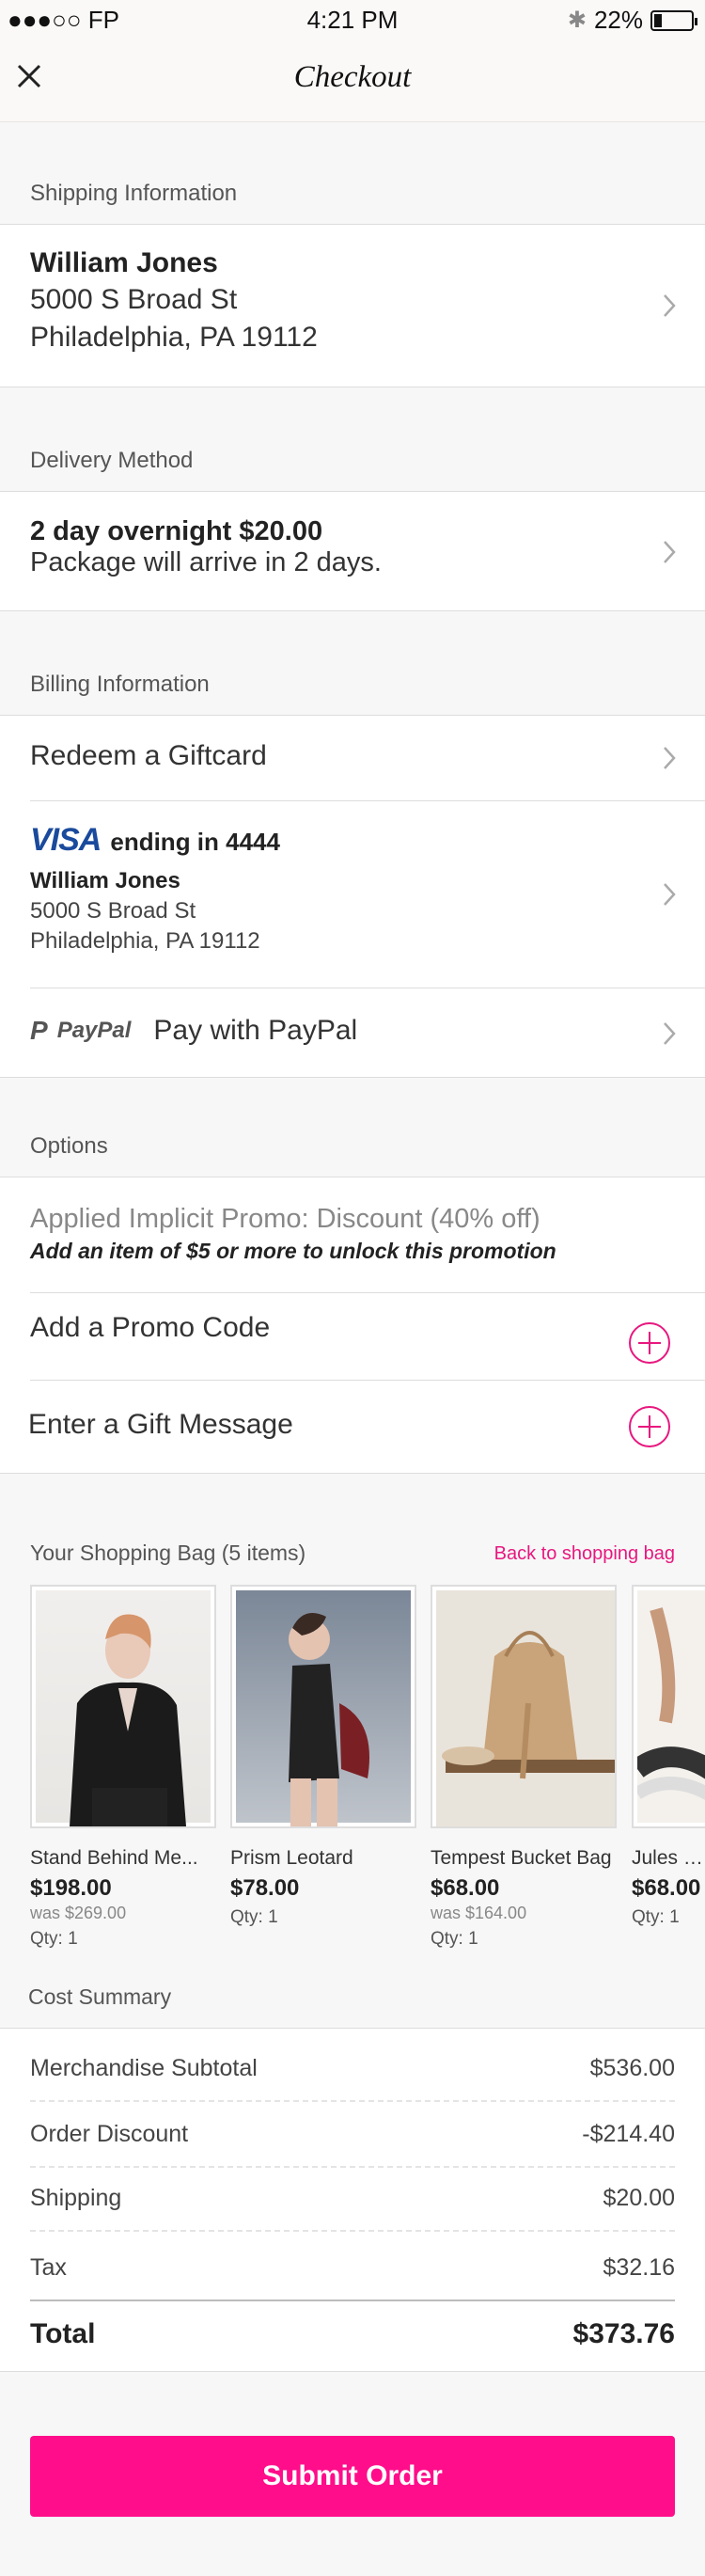 The width and height of the screenshot is (705, 2576). Describe the element at coordinates (94, 1030) in the screenshot. I see `paypal-logo: PayPal` at that location.